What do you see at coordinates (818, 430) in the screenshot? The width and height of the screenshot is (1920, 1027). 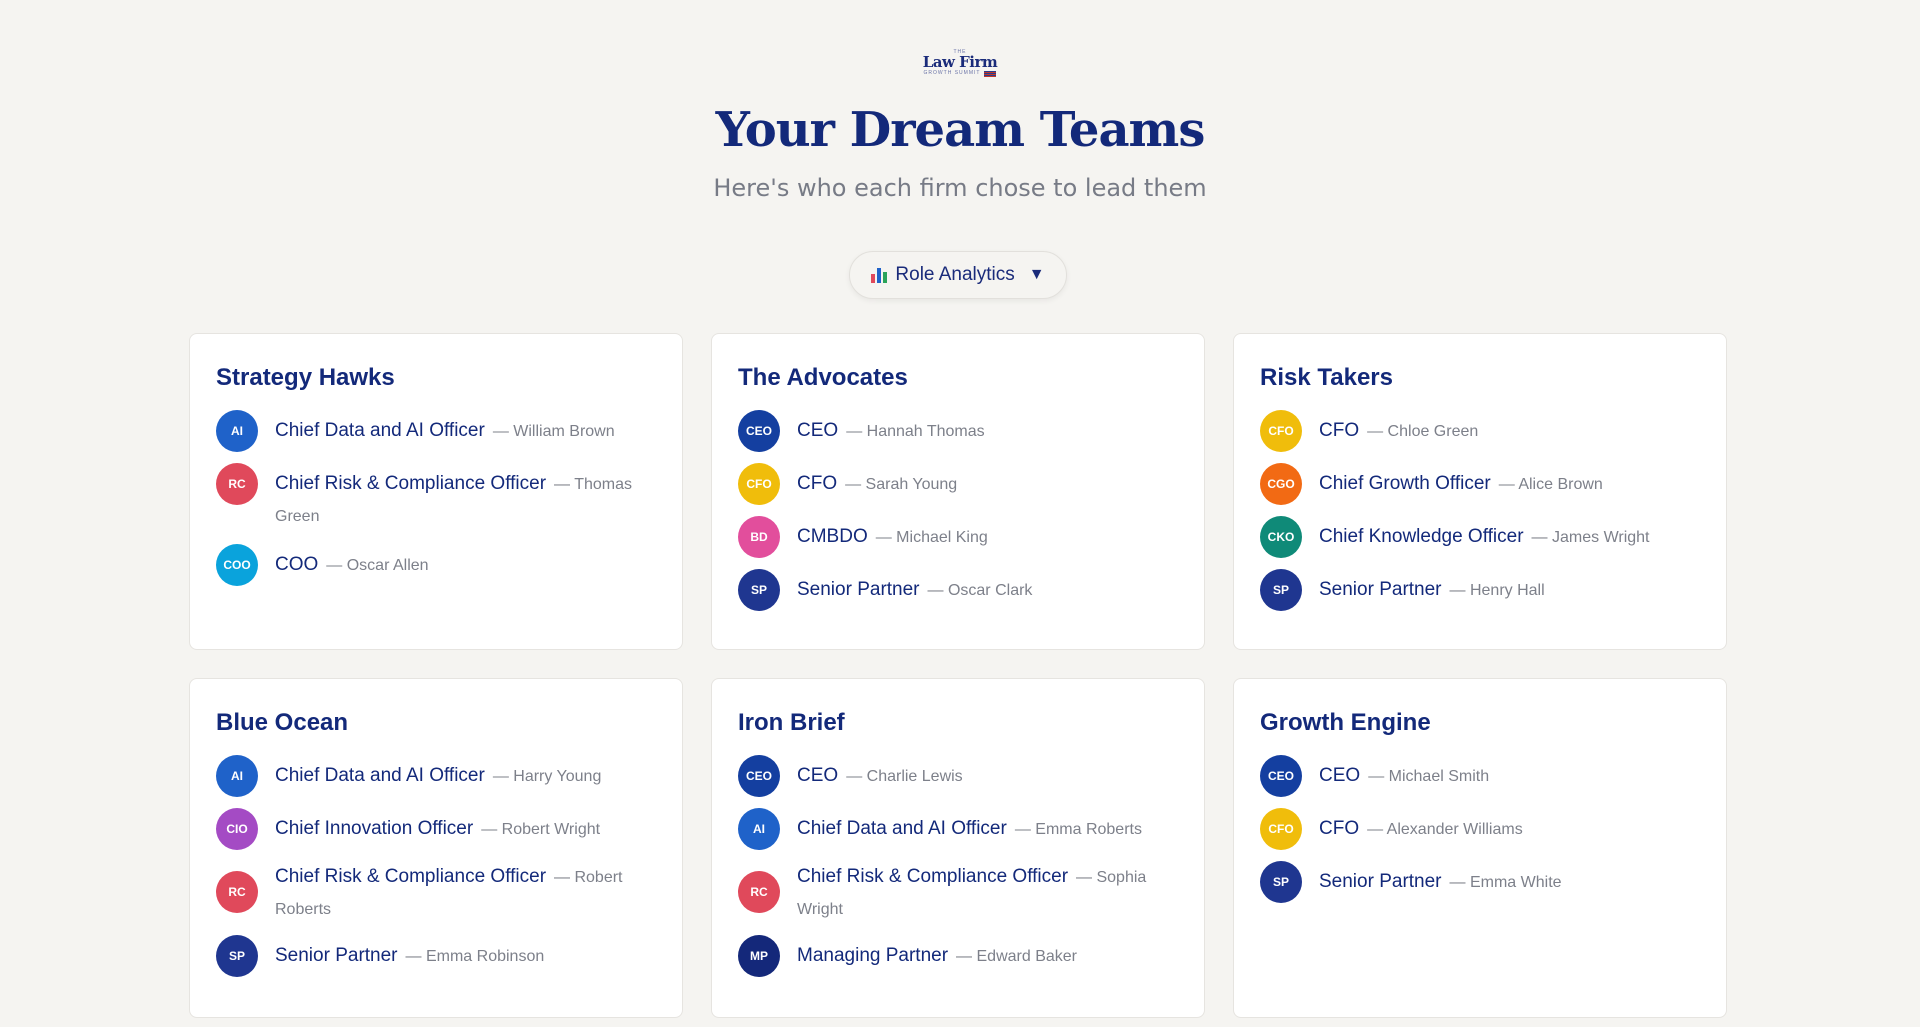 I see `member-role: CEO` at bounding box center [818, 430].